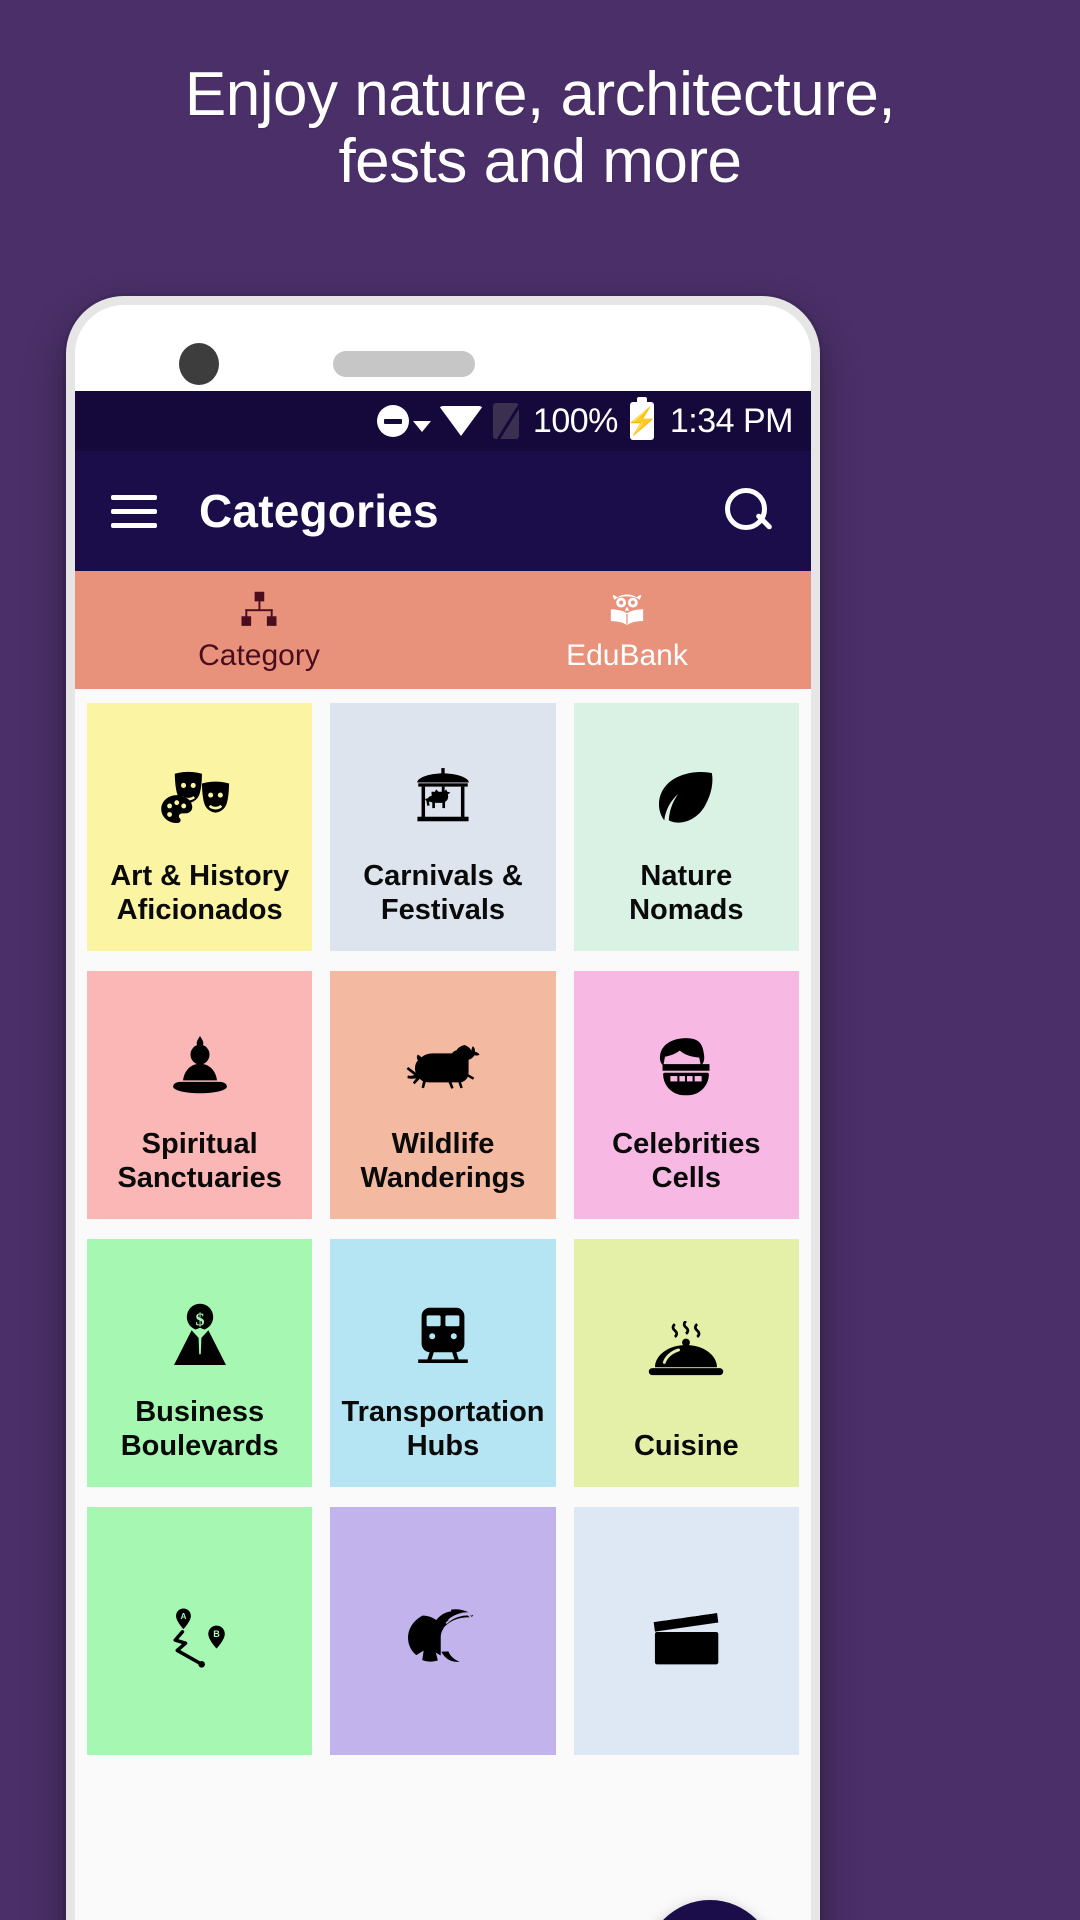  Describe the element at coordinates (686, 1637) in the screenshot. I see `clapperboard-icon` at that location.